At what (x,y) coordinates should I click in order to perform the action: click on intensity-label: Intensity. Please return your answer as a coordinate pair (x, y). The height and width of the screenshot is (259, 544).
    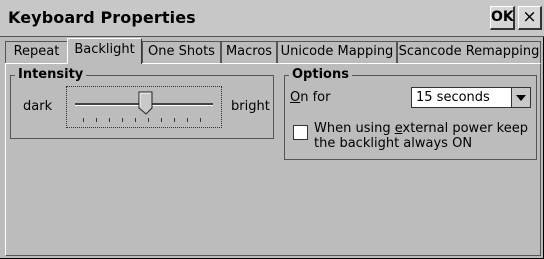
    Looking at the image, I should click on (51, 75).